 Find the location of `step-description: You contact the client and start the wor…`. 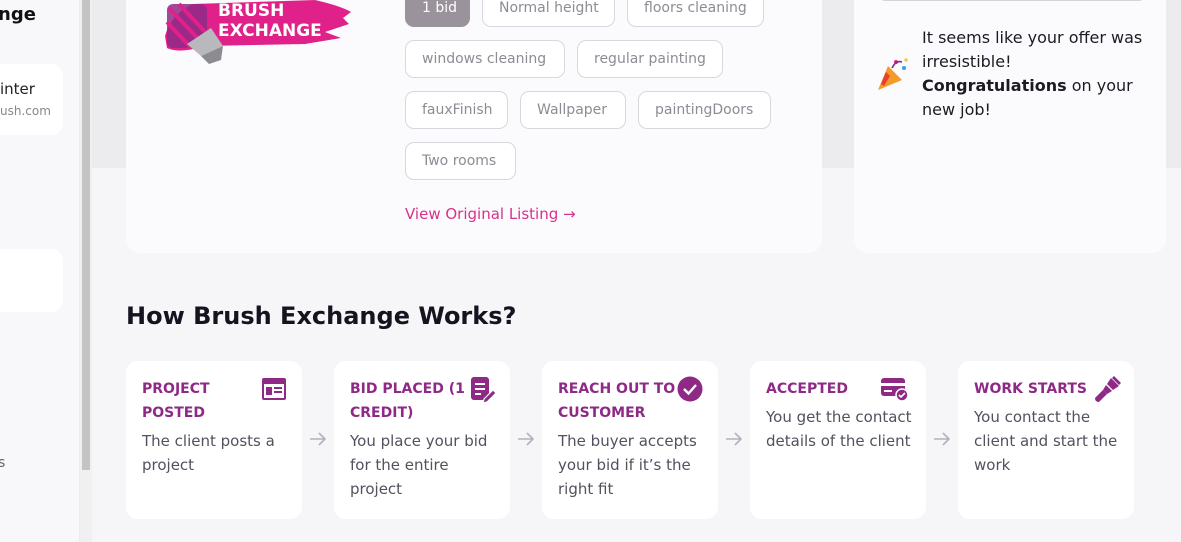

step-description: You contact the client and start the wor… is located at coordinates (1046, 441).